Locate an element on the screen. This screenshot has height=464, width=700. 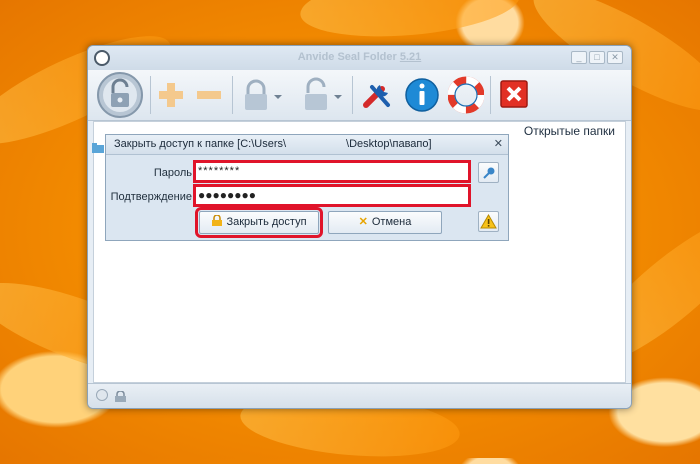
key-icon is located at coordinates (489, 173).